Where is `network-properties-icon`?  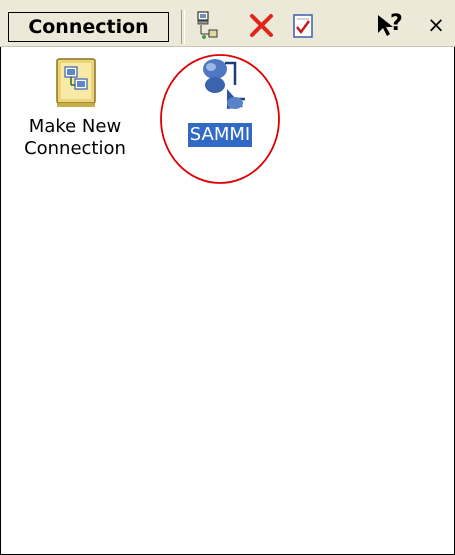 network-properties-icon is located at coordinates (207, 25).